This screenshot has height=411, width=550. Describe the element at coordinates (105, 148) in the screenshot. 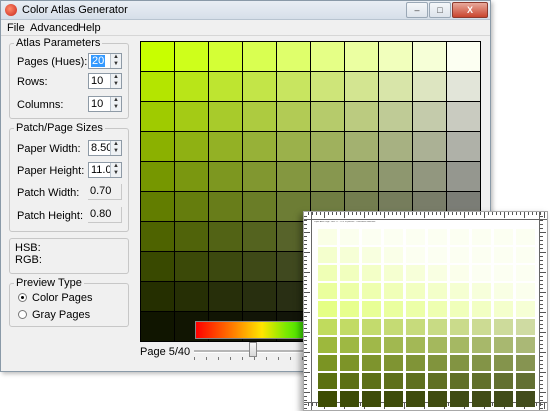

I see `paper-width-spinner: 8.50 ▲ ▼` at that location.